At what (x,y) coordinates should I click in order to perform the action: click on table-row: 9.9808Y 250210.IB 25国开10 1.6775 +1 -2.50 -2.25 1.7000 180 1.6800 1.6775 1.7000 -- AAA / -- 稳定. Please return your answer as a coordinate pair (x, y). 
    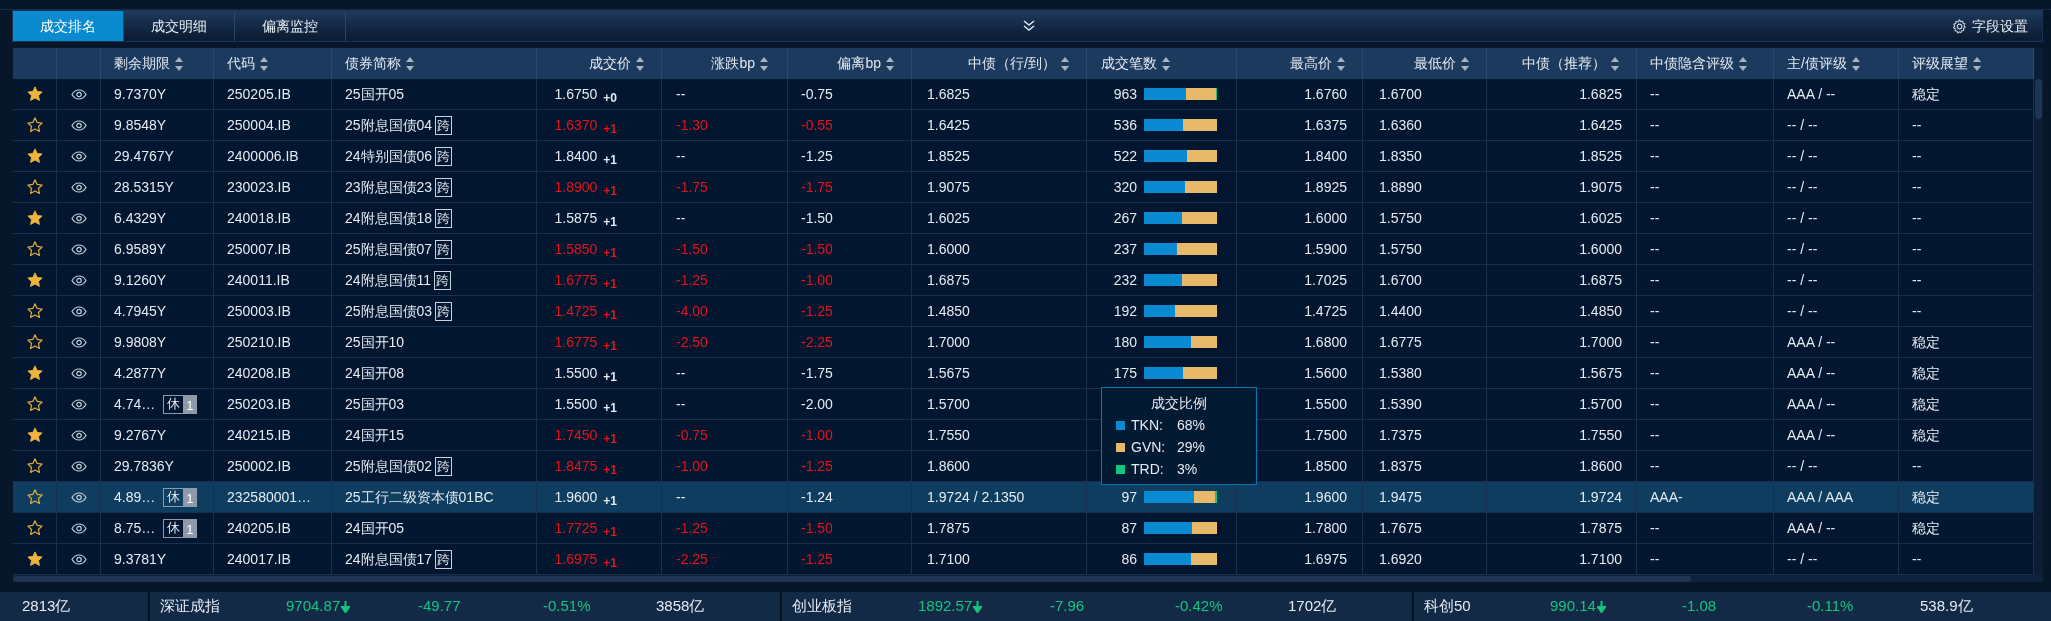
    Looking at the image, I should click on (1023, 342).